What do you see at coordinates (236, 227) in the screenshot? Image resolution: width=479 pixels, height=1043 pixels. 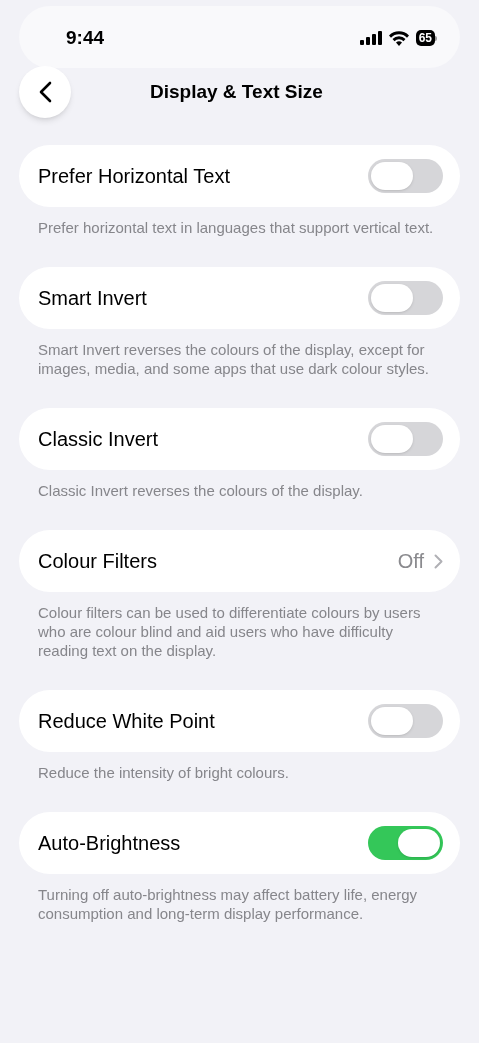 I see `setting-description: Prefer horizontal text in languages that support vertical text.` at bounding box center [236, 227].